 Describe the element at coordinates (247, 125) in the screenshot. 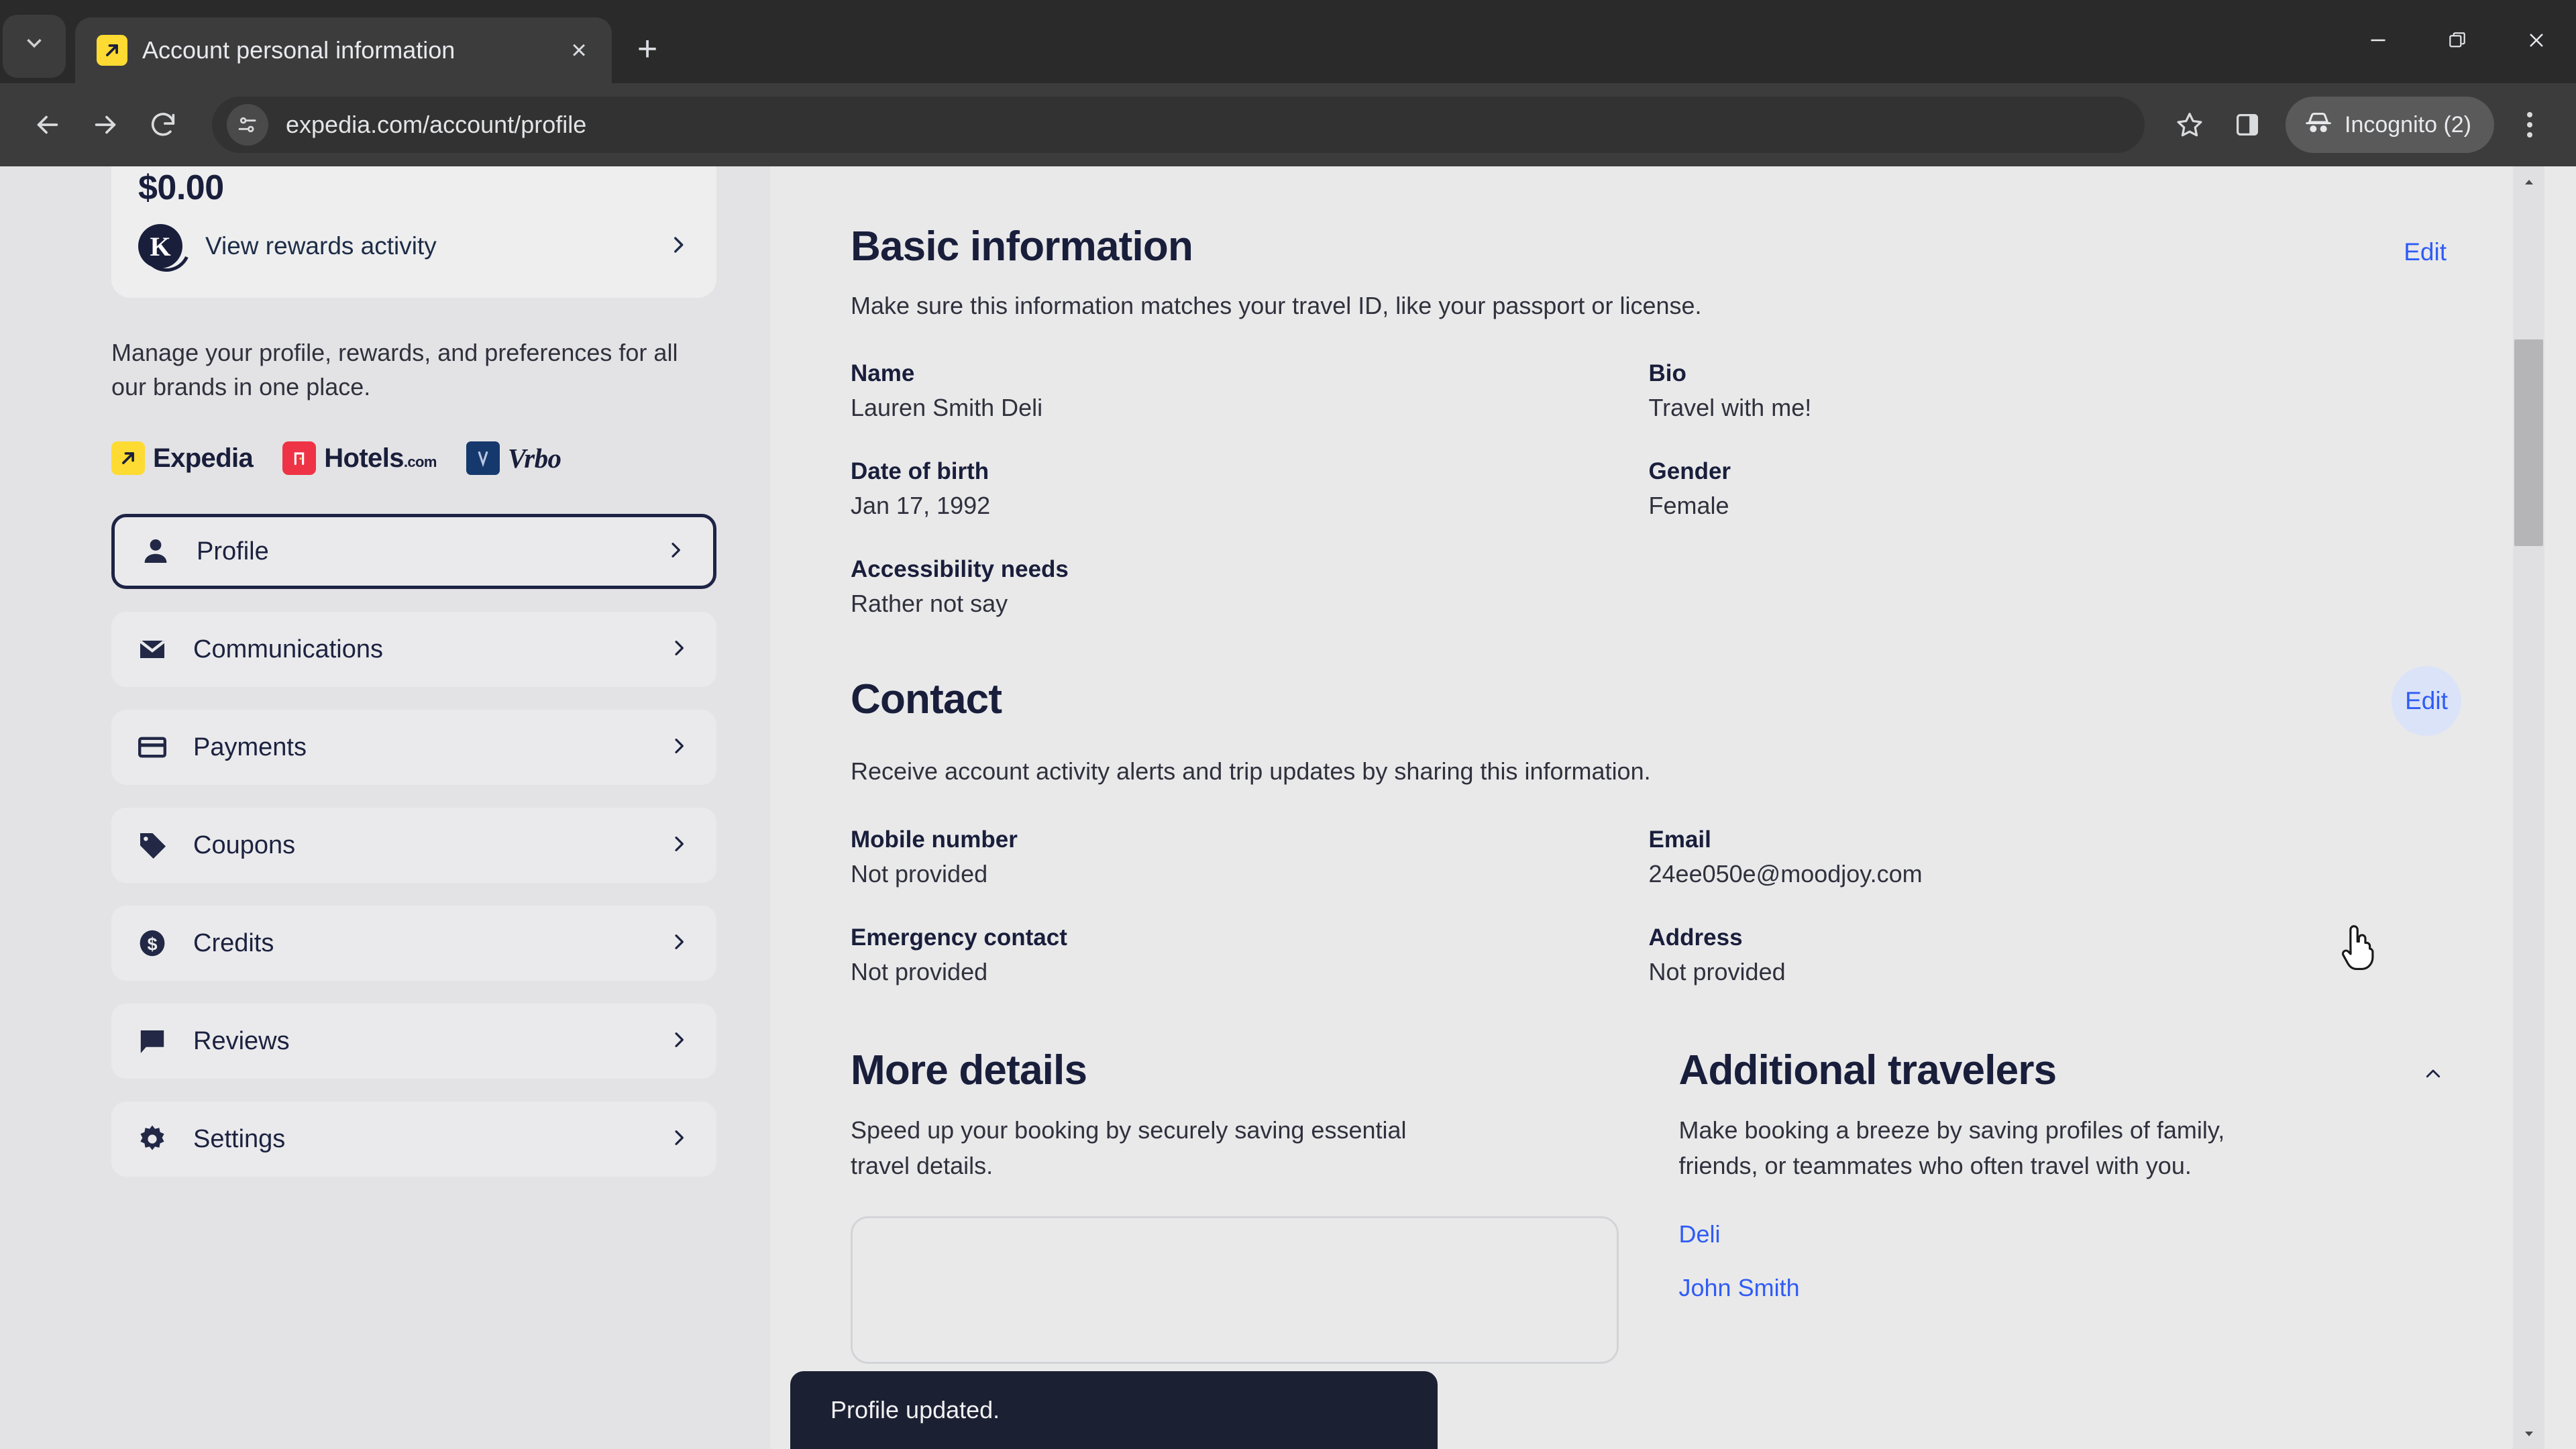

I see `site-settings-icon` at that location.